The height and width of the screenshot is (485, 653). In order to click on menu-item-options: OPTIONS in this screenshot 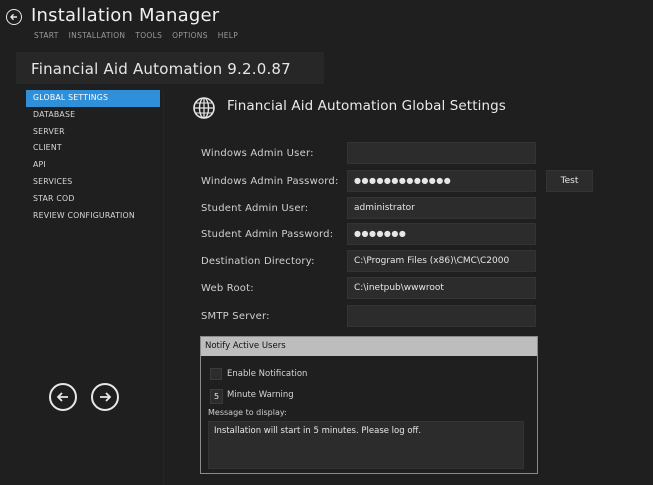, I will do `click(190, 35)`.